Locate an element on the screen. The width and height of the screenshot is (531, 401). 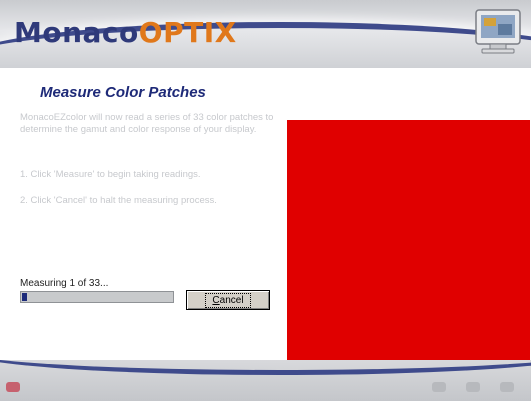
progress-fill is located at coordinates (24, 297).